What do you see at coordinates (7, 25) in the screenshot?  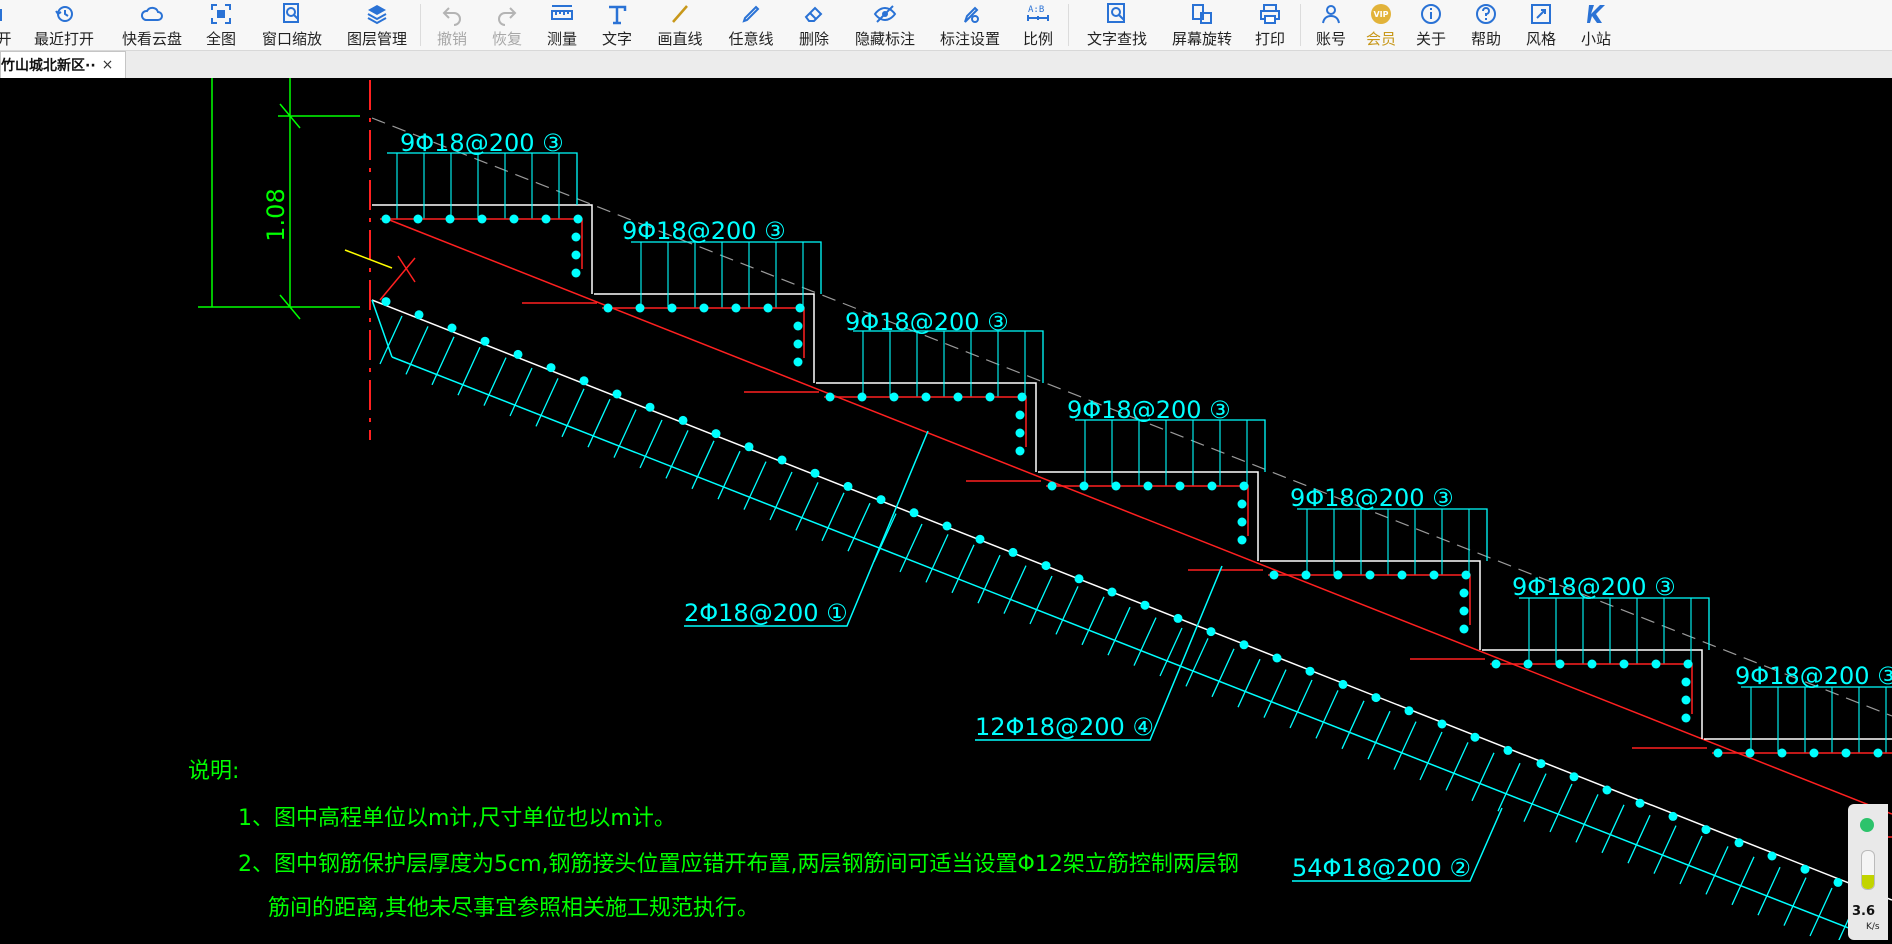 I see `toolbar-open-button: 开` at bounding box center [7, 25].